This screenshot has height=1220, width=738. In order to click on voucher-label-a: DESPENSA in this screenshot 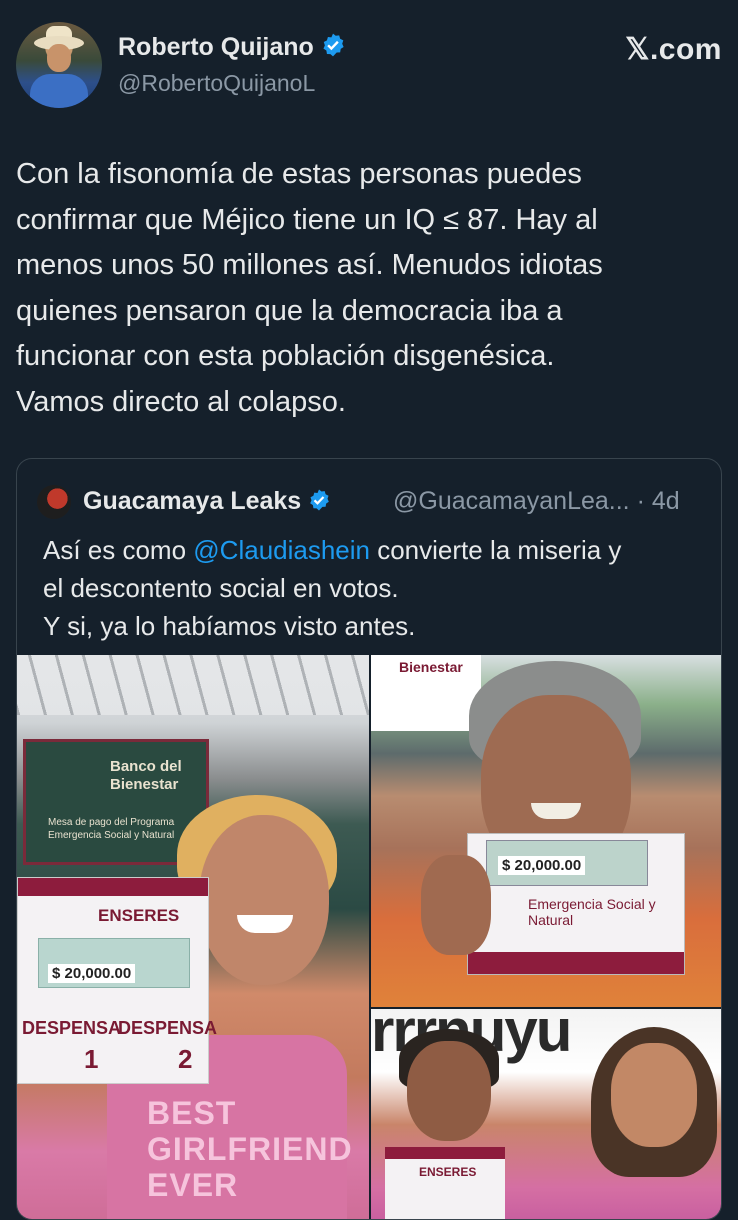, I will do `click(72, 1028)`.